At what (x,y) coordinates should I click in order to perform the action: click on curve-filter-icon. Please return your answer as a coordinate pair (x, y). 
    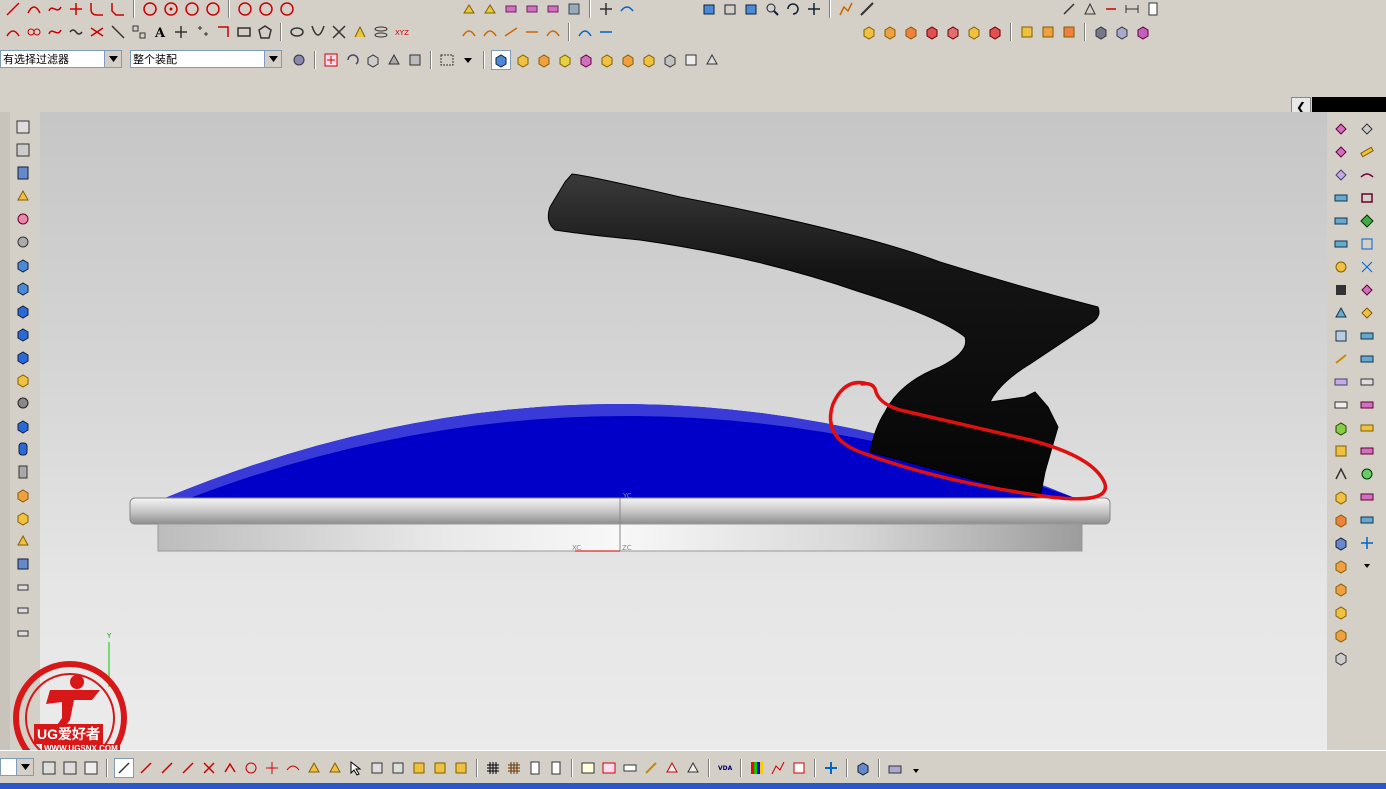
    Looking at the image, I should click on (649, 60).